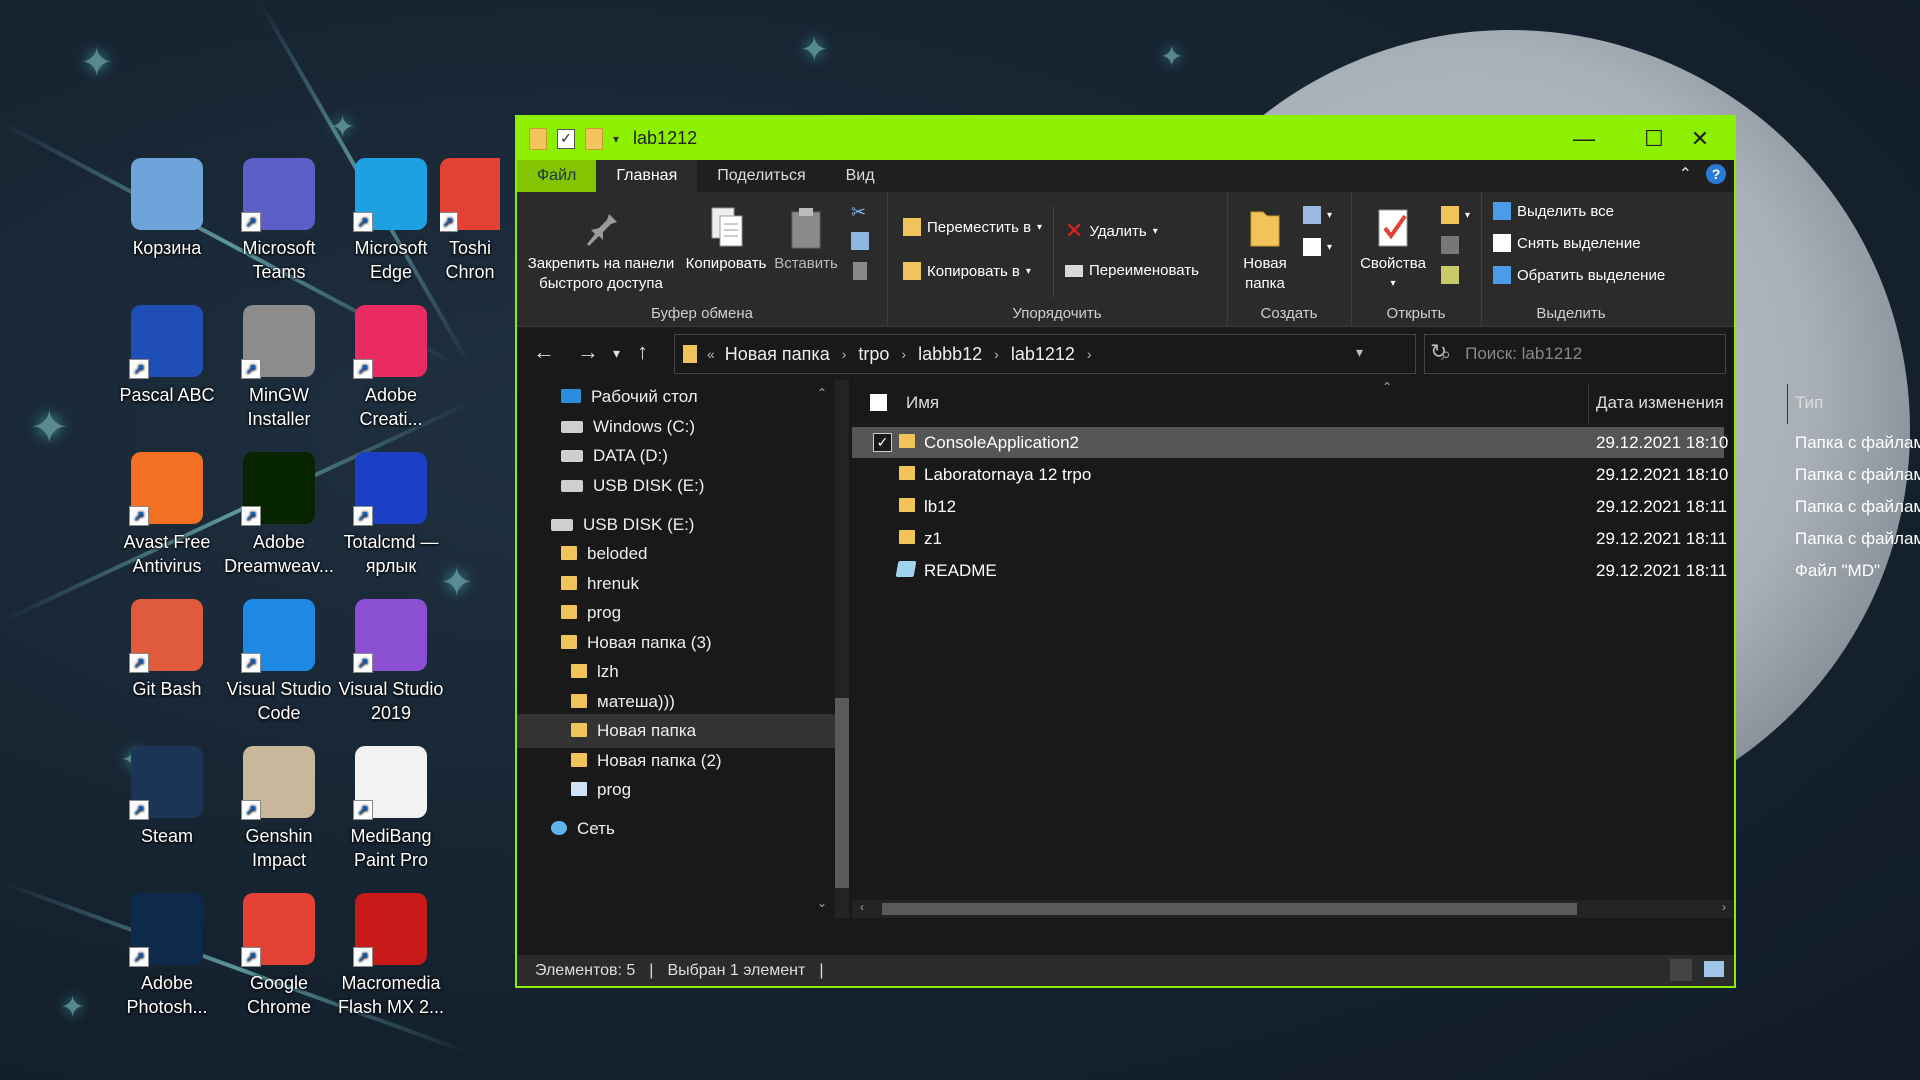 The height and width of the screenshot is (1080, 1920). What do you see at coordinates (594, 138) in the screenshot?
I see `new-folder-icon` at bounding box center [594, 138].